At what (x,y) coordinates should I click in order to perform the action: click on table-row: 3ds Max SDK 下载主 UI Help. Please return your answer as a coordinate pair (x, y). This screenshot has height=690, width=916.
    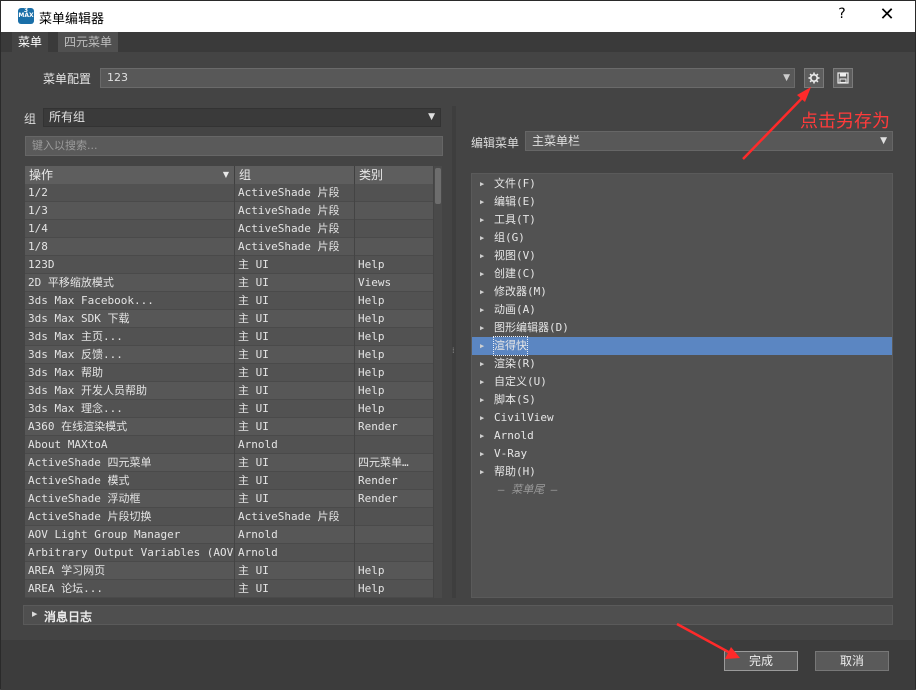
    Looking at the image, I should click on (229, 319).